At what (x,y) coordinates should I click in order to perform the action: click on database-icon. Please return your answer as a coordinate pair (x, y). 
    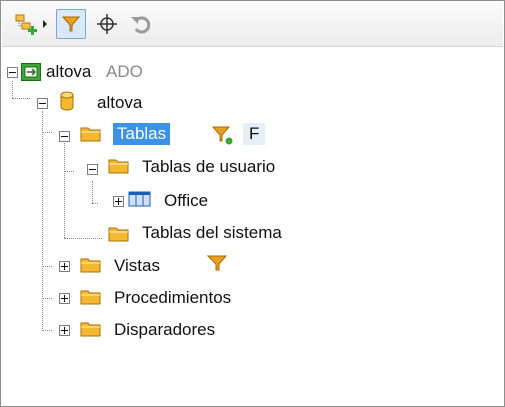
    Looking at the image, I should click on (67, 101).